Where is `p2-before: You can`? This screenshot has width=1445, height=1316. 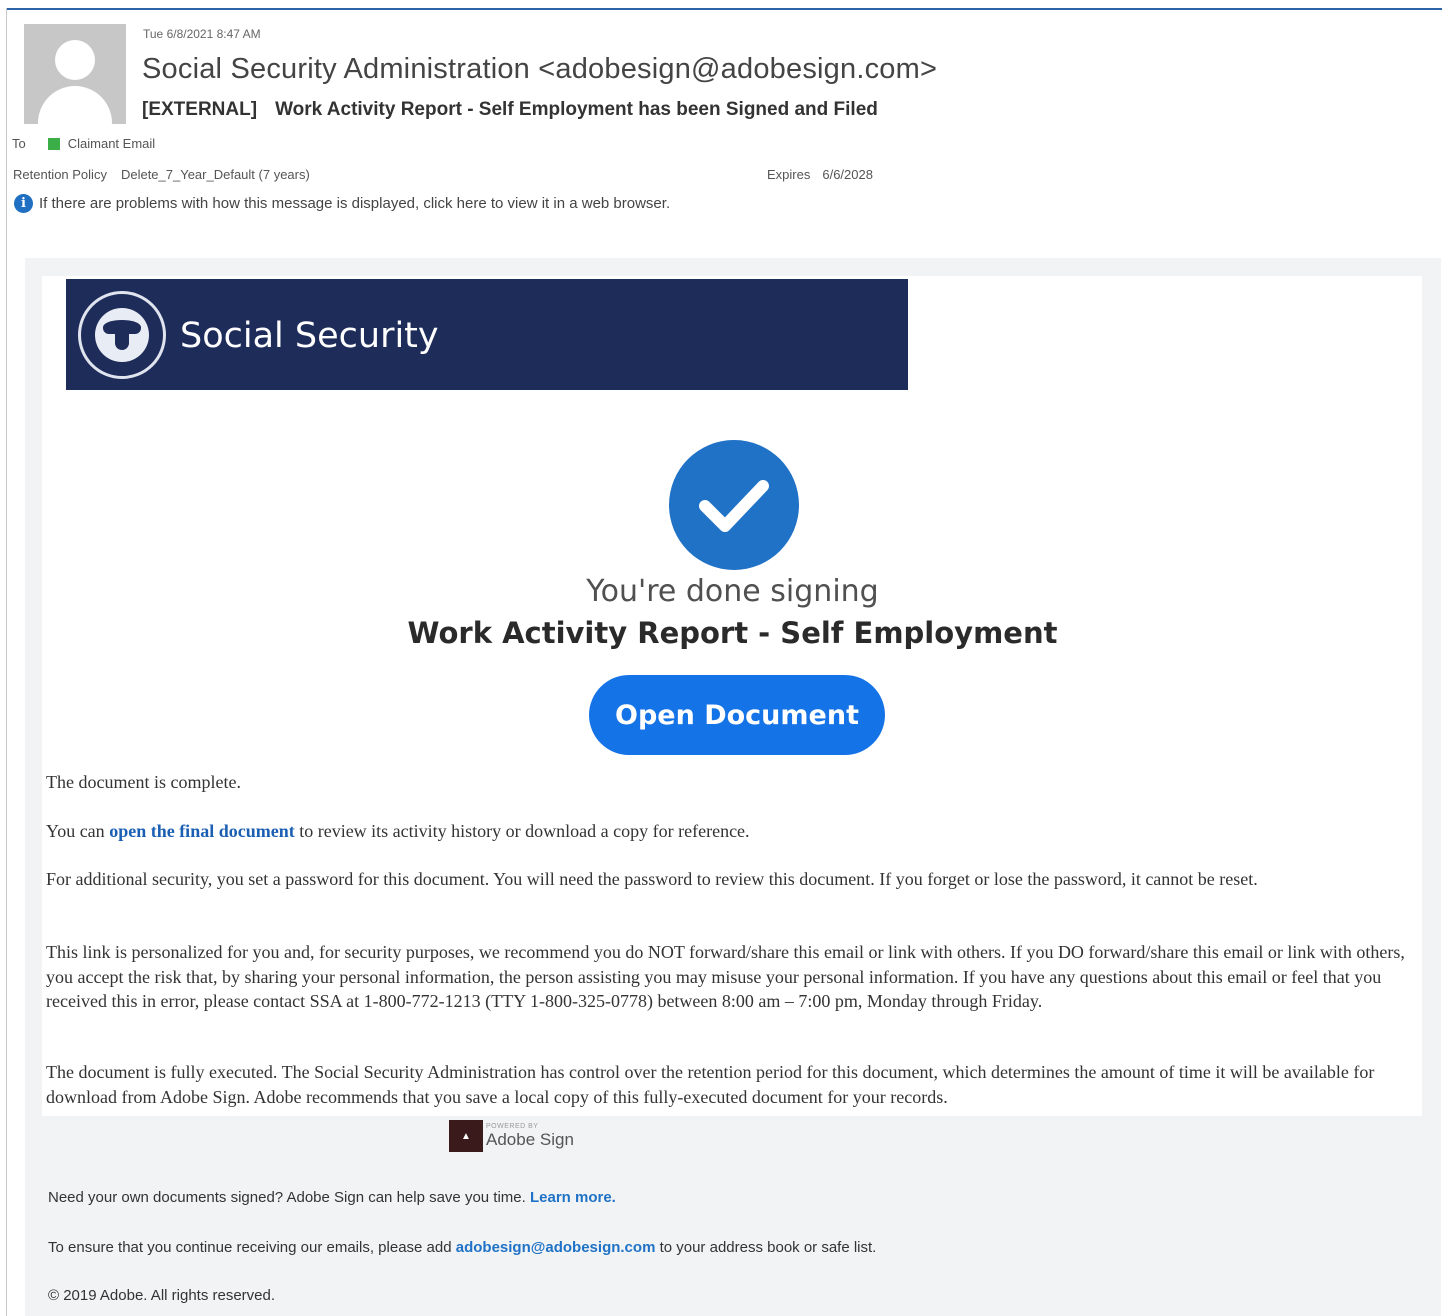 p2-before: You can is located at coordinates (78, 831).